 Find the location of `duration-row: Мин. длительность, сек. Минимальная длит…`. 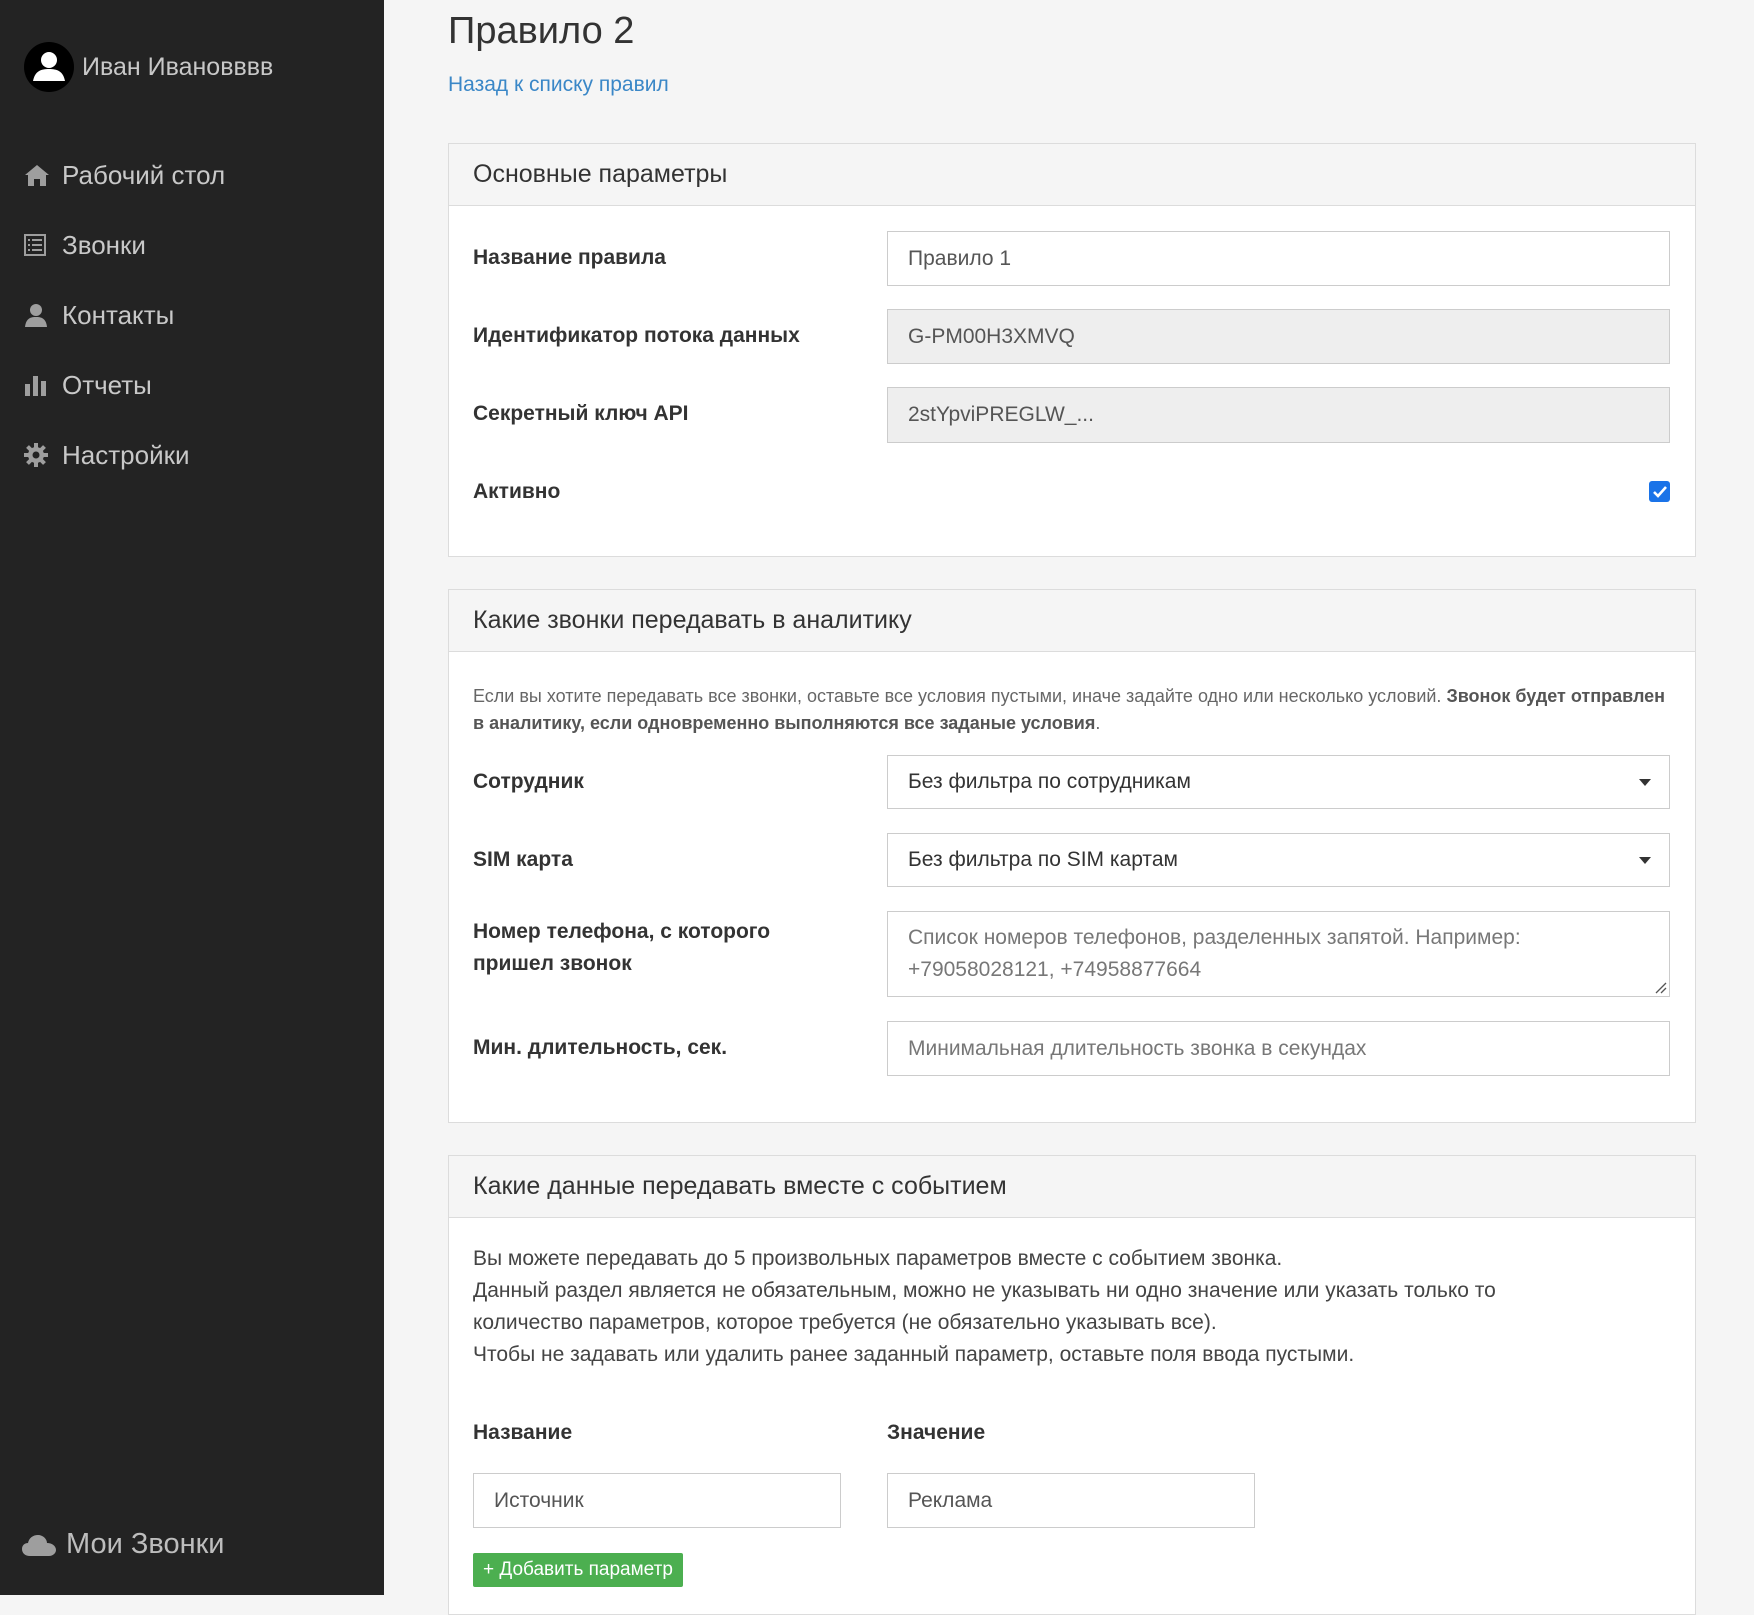

duration-row: Мин. длительность, сек. Минимальная длит… is located at coordinates (1073, 1048).